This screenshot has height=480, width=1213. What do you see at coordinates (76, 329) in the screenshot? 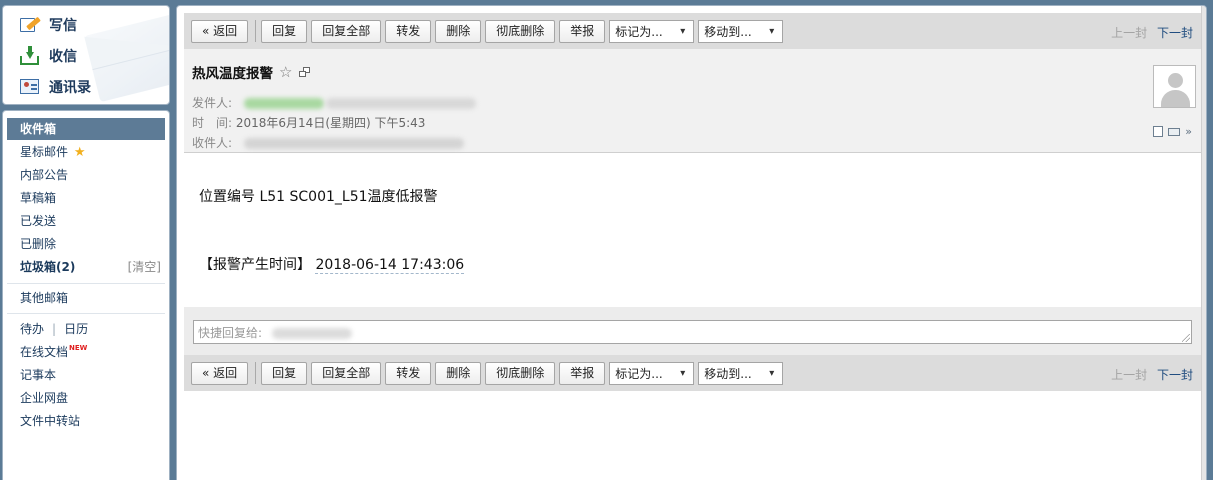
I see `calendar-link: 日历` at bounding box center [76, 329].